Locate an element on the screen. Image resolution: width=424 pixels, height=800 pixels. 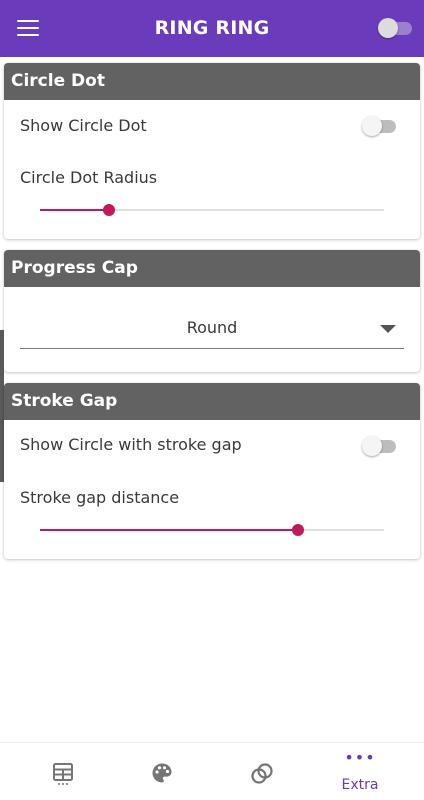
nav-item-rings is located at coordinates (260, 771).